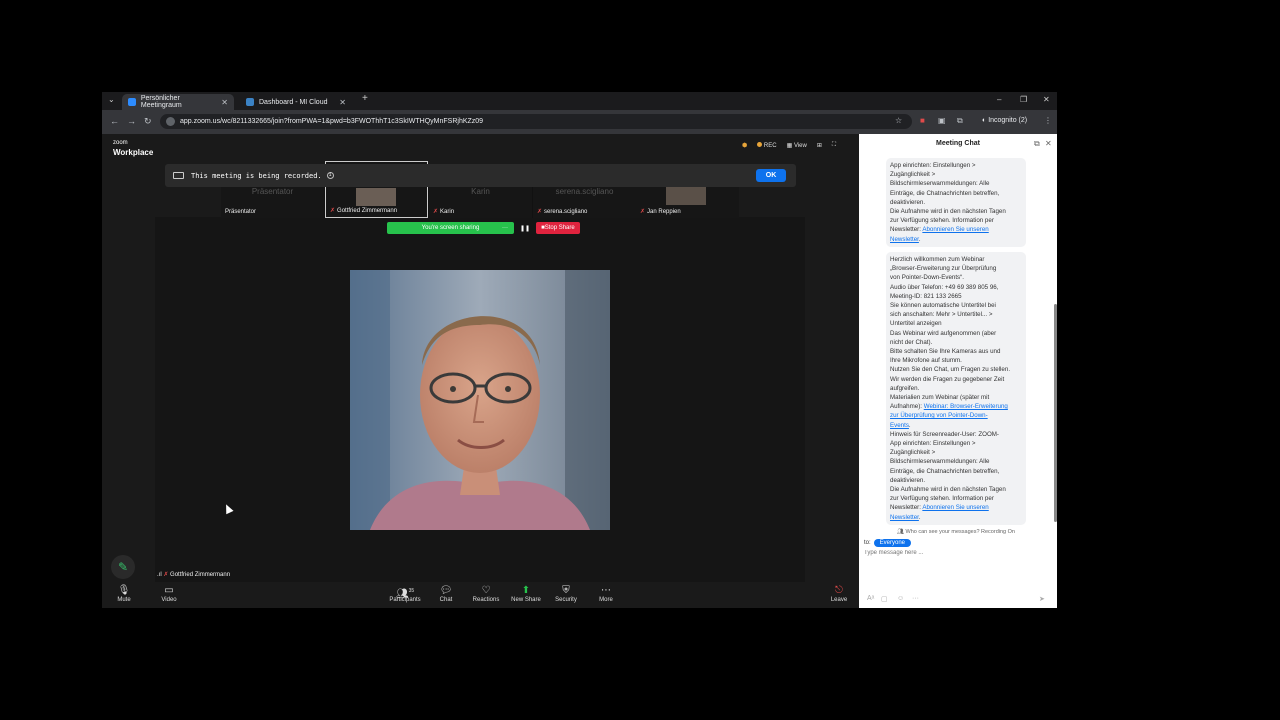 The height and width of the screenshot is (720, 1280). What do you see at coordinates (1037, 144) in the screenshot?
I see `popout-icon: ⧉` at bounding box center [1037, 144].